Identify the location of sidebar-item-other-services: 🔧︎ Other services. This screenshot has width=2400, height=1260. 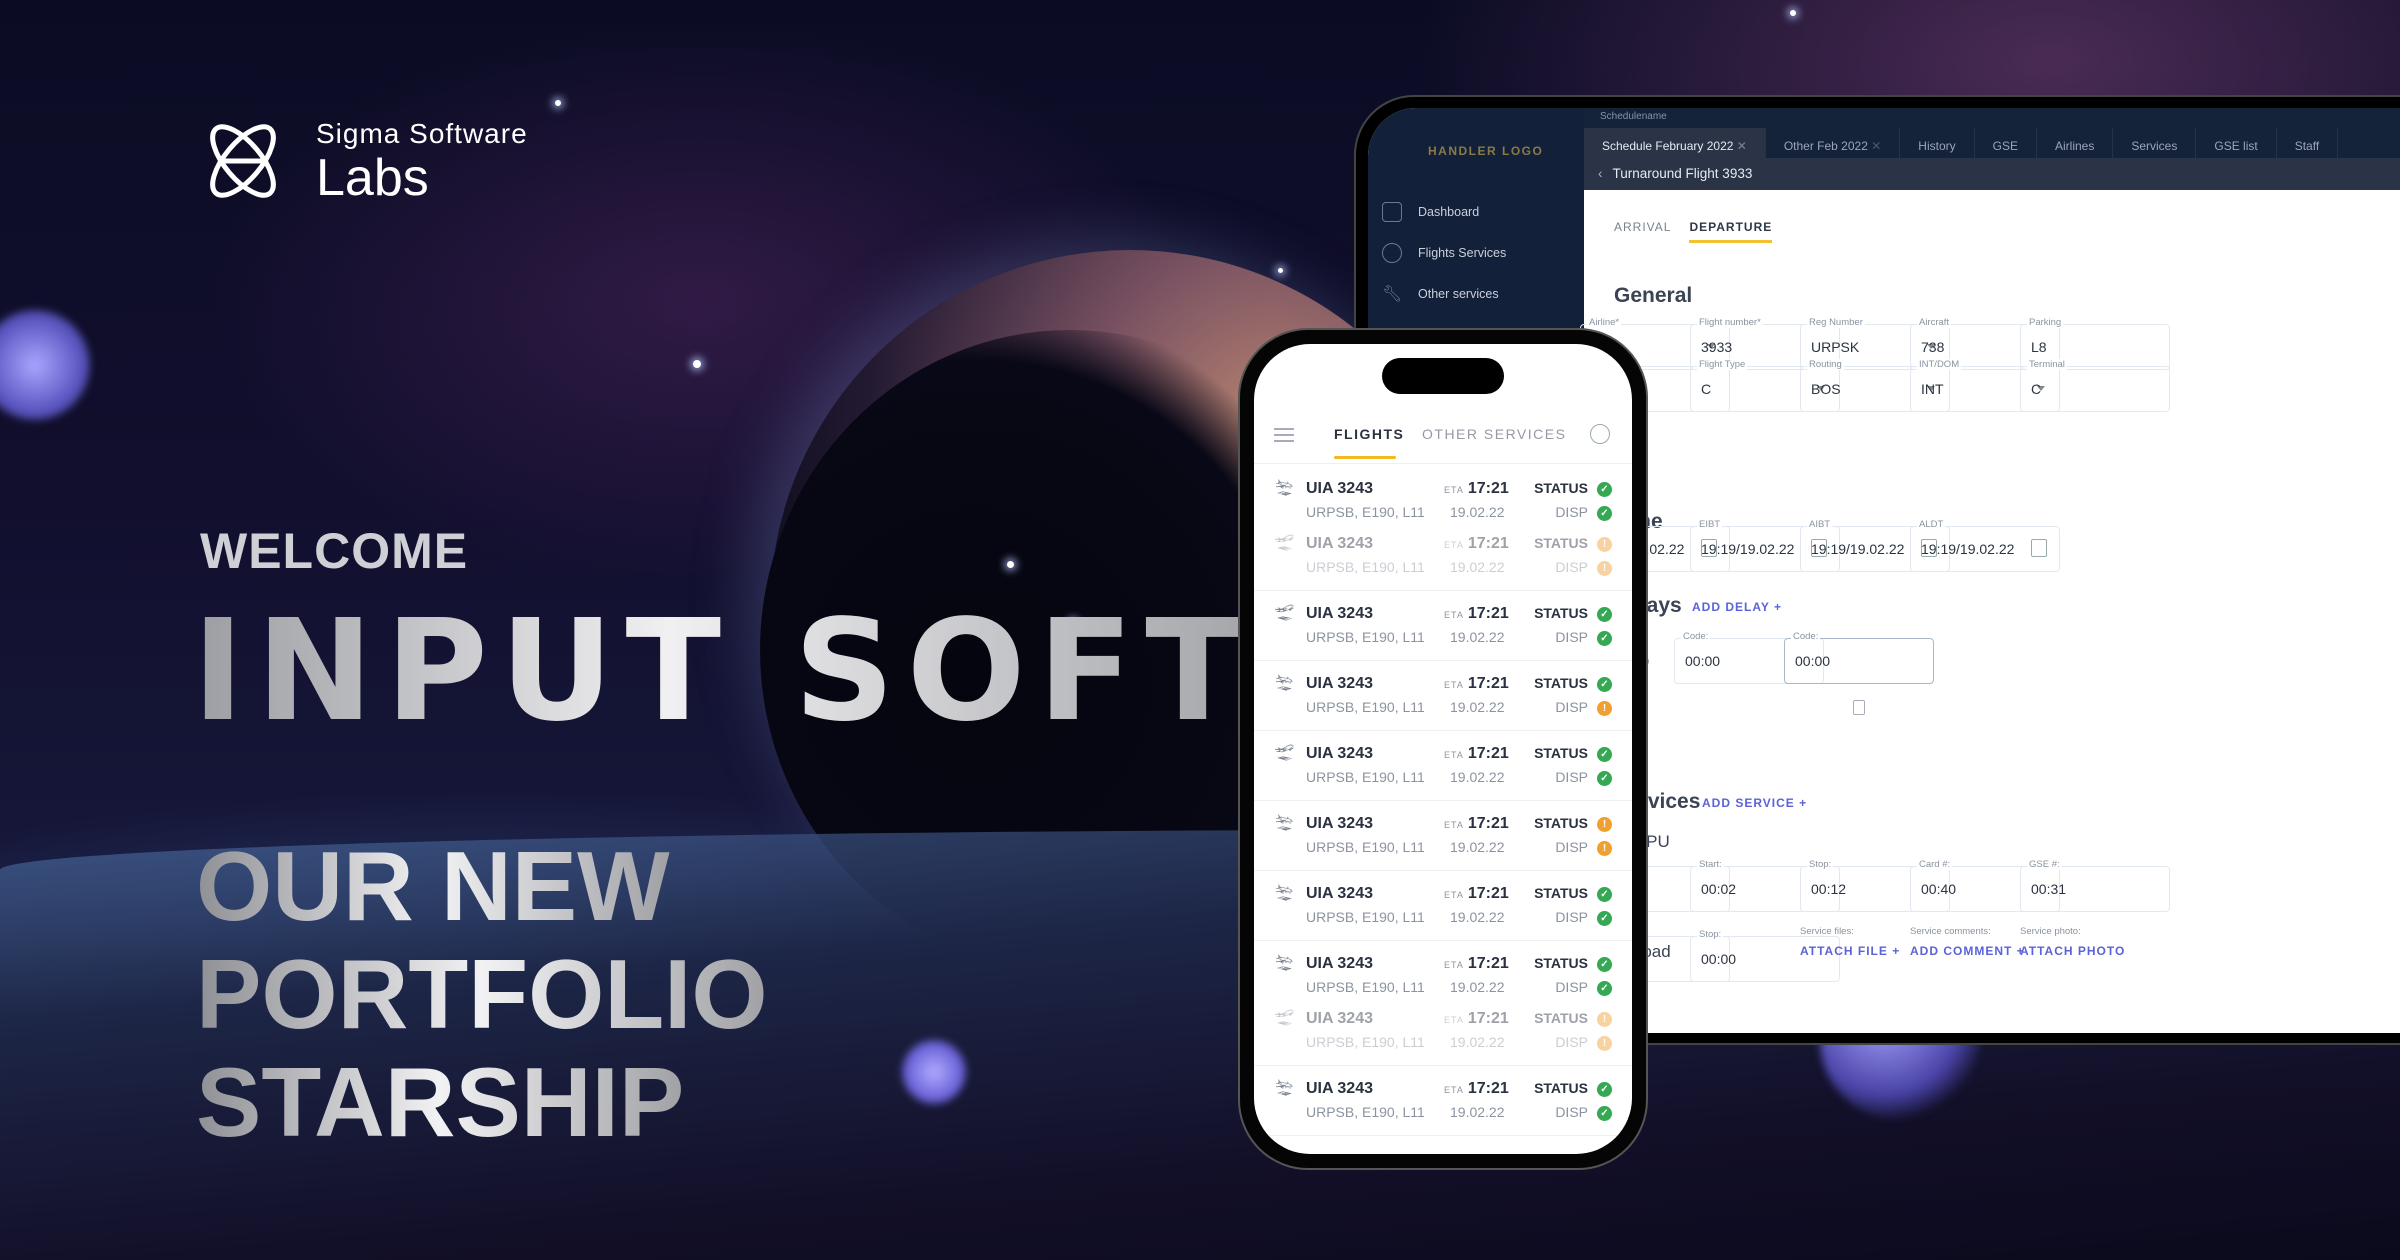
(1440, 294).